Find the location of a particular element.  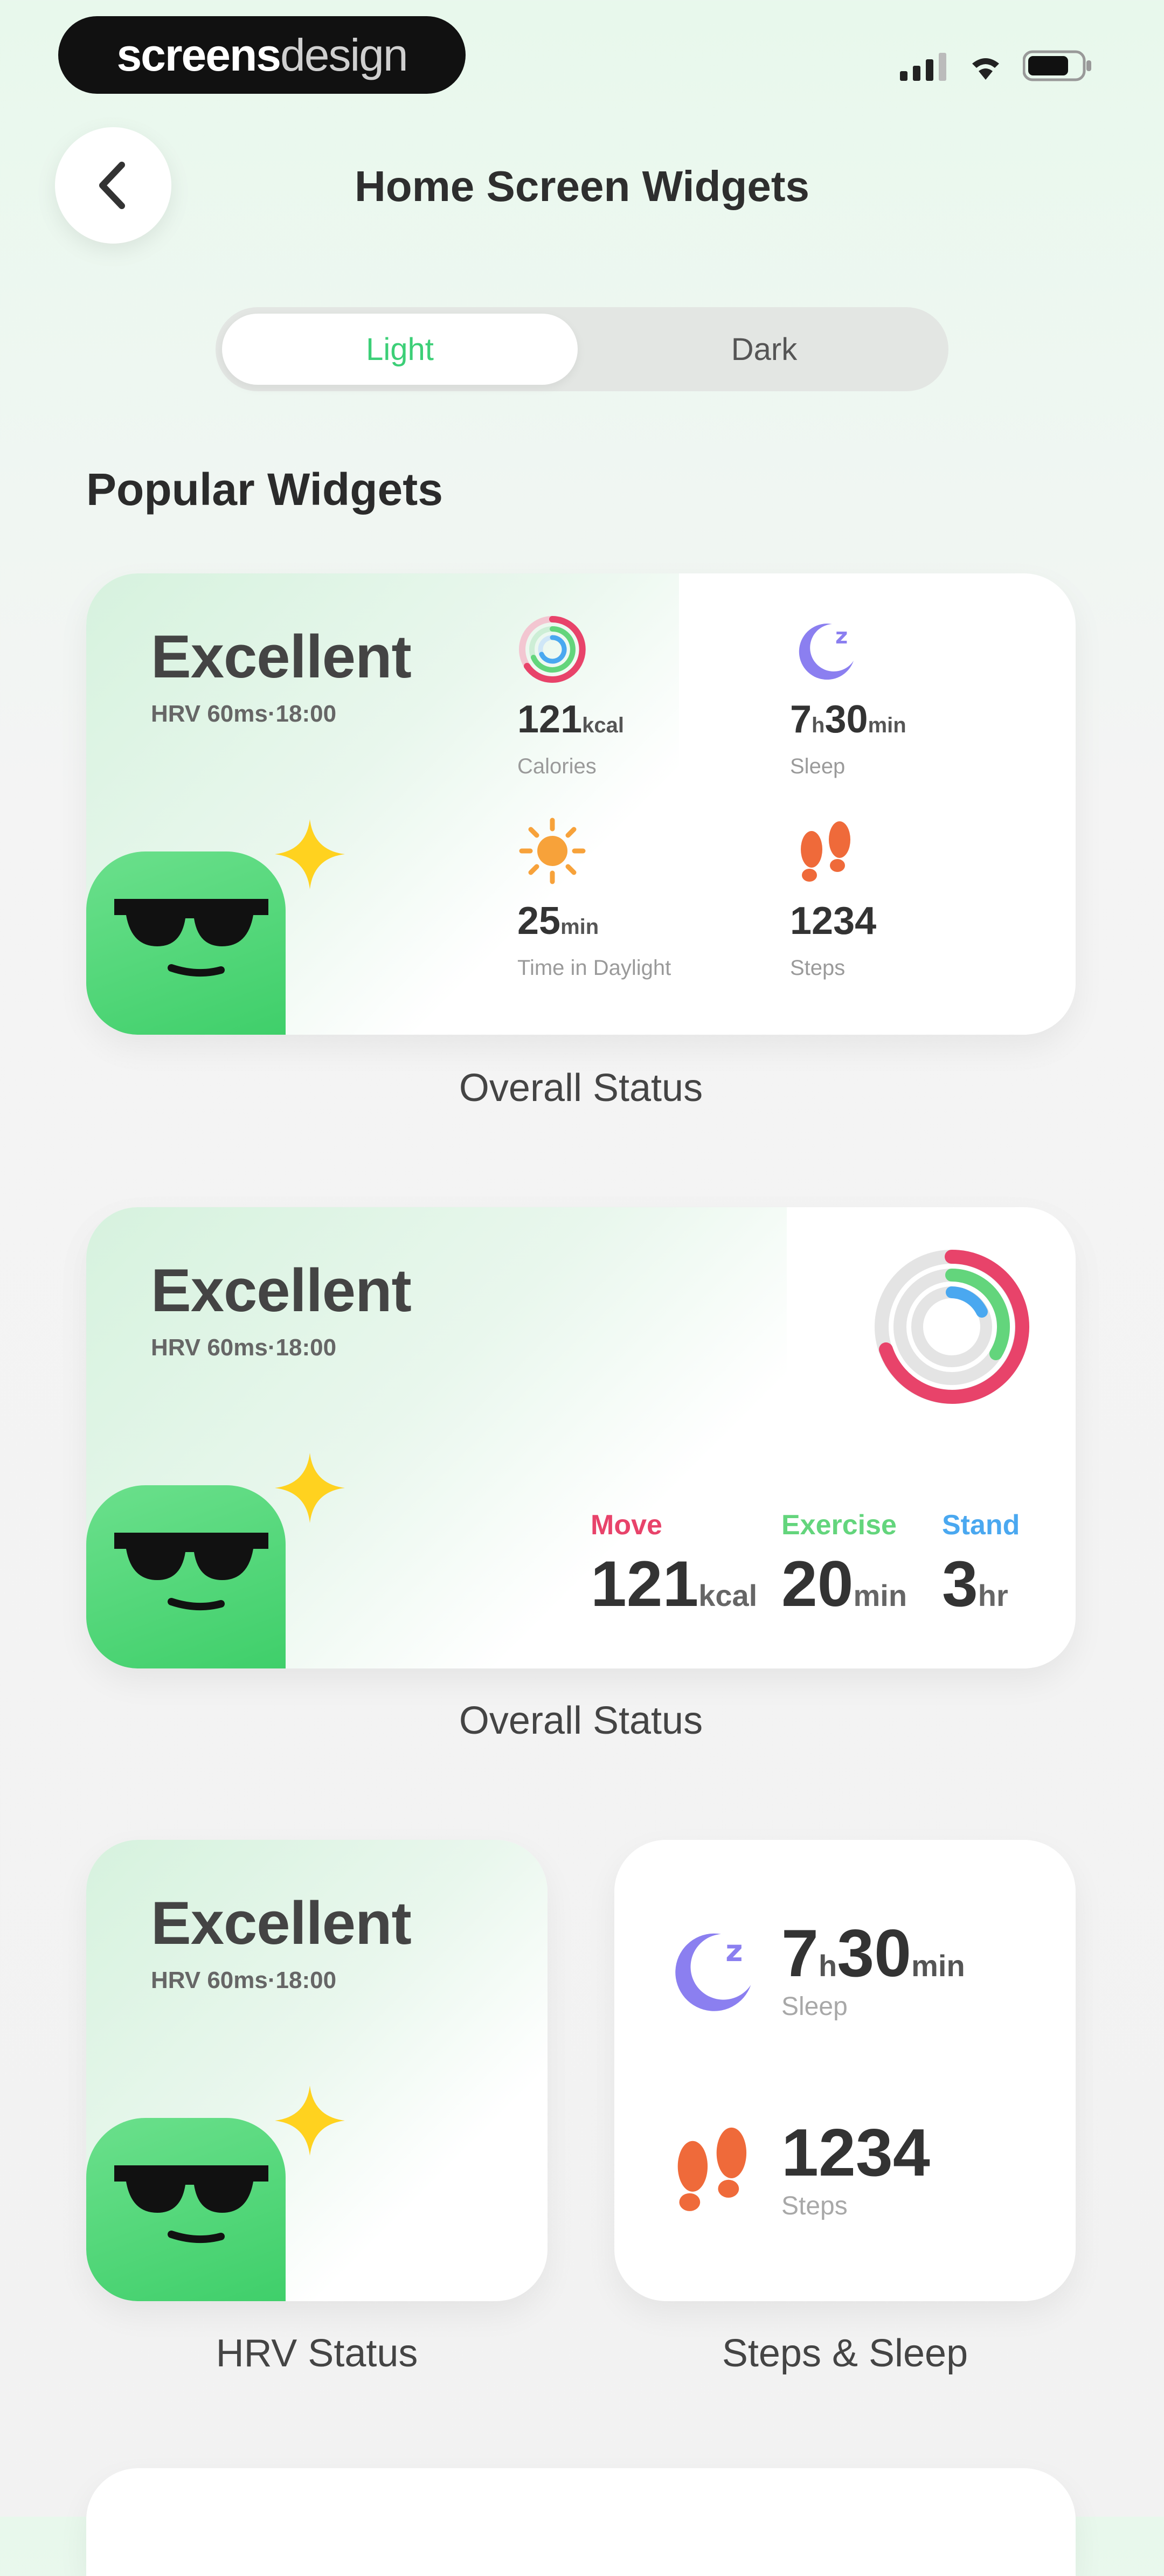

widget-next-partial is located at coordinates (581, 2522).